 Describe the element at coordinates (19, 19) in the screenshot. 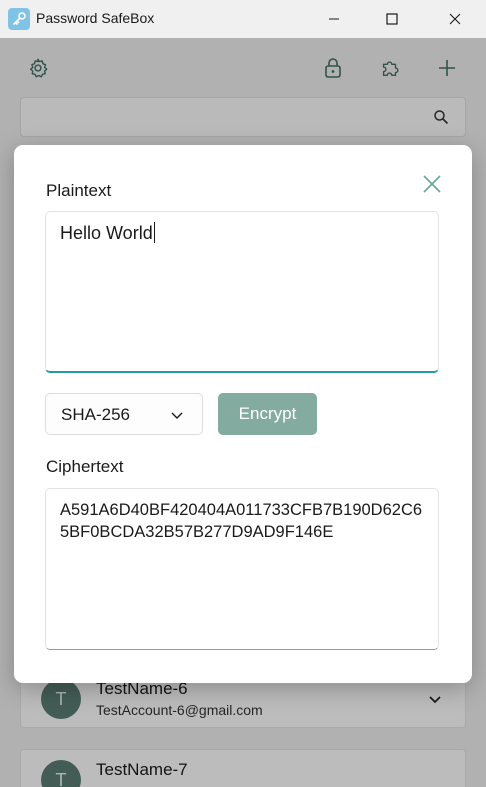

I see `key-icon` at that location.